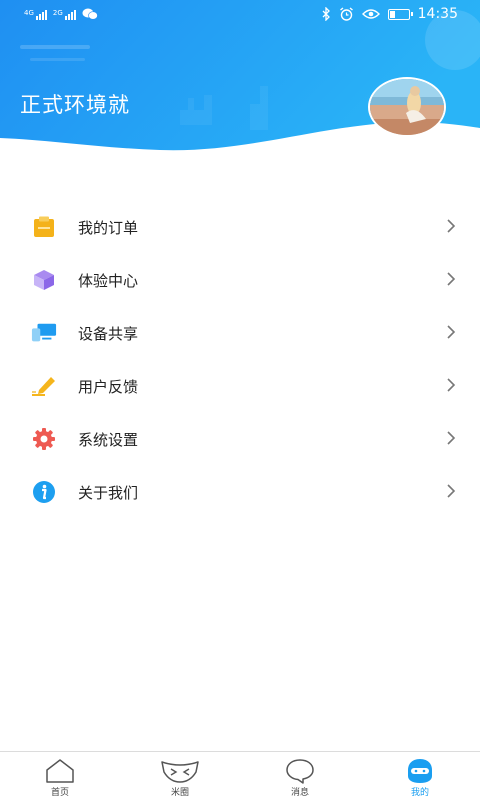 The height and width of the screenshot is (801, 480). What do you see at coordinates (370, 14) in the screenshot?
I see `eye-comfort-icon` at bounding box center [370, 14].